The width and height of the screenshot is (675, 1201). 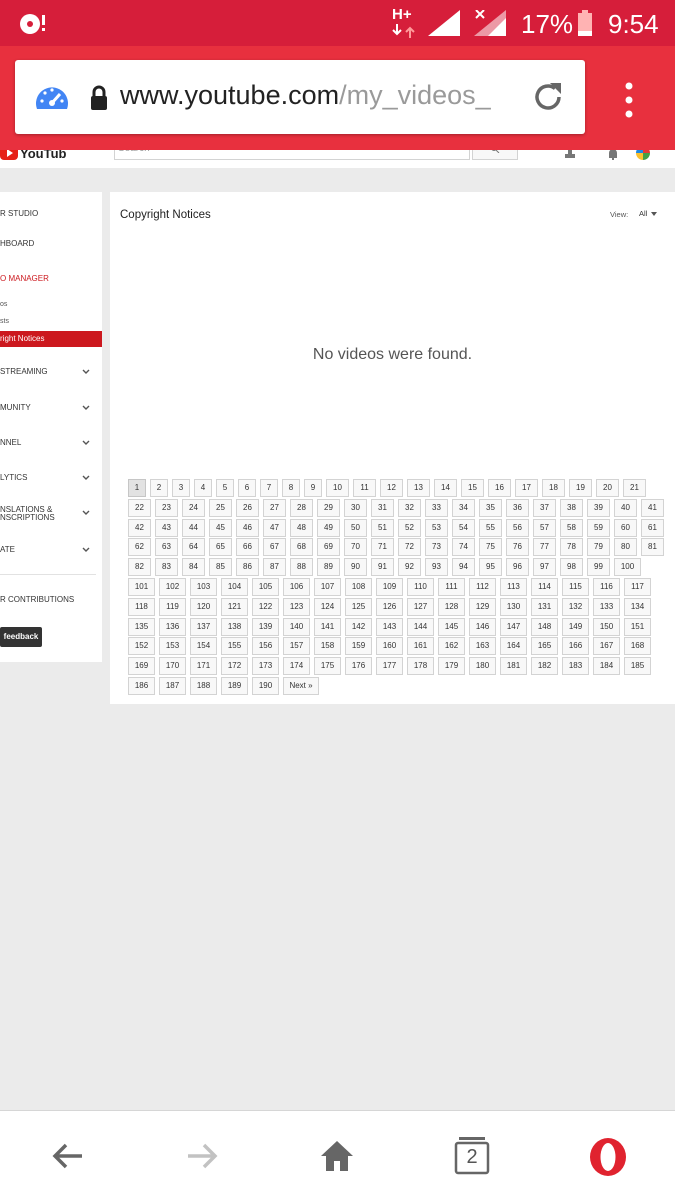 I want to click on pagination-page-button: 76, so click(x=517, y=547).